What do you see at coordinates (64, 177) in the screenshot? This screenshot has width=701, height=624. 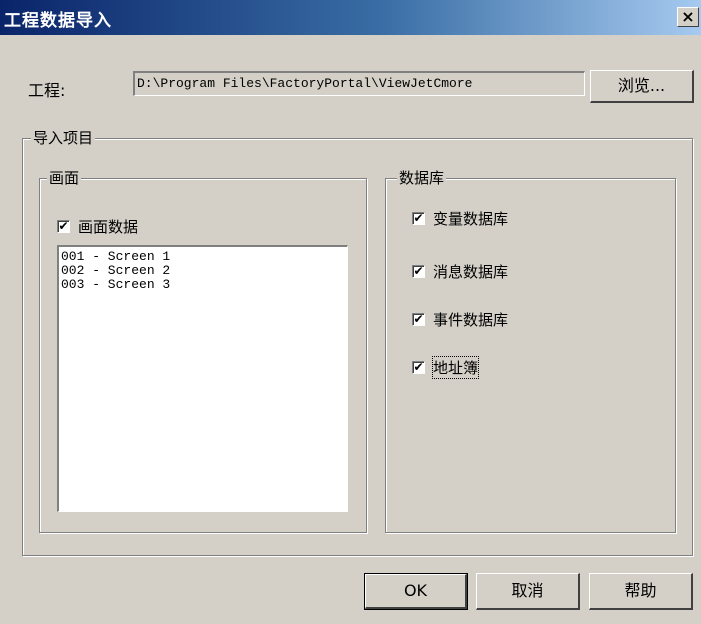 I see `screens-group-title: 画面` at bounding box center [64, 177].